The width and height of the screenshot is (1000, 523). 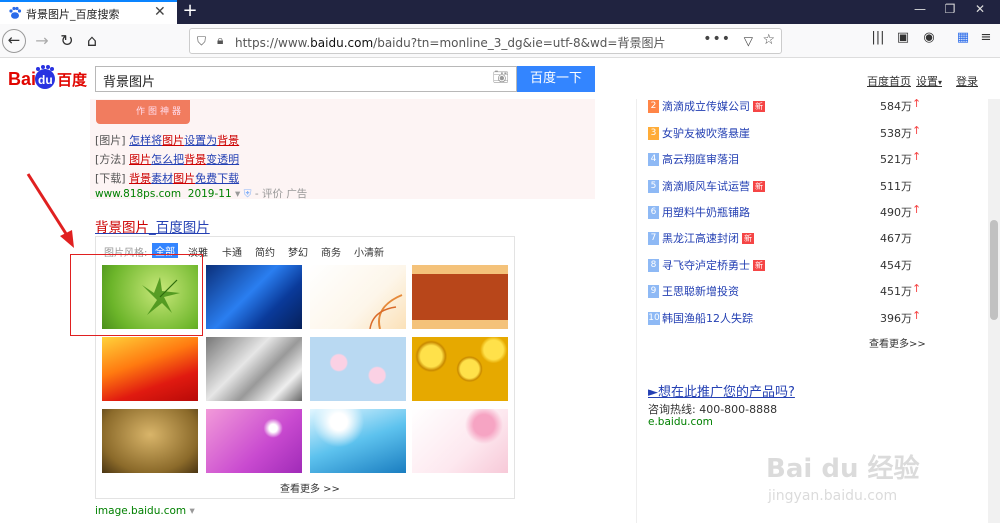 What do you see at coordinates (358, 297) in the screenshot?
I see `image-thumbnail-white-floral` at bounding box center [358, 297].